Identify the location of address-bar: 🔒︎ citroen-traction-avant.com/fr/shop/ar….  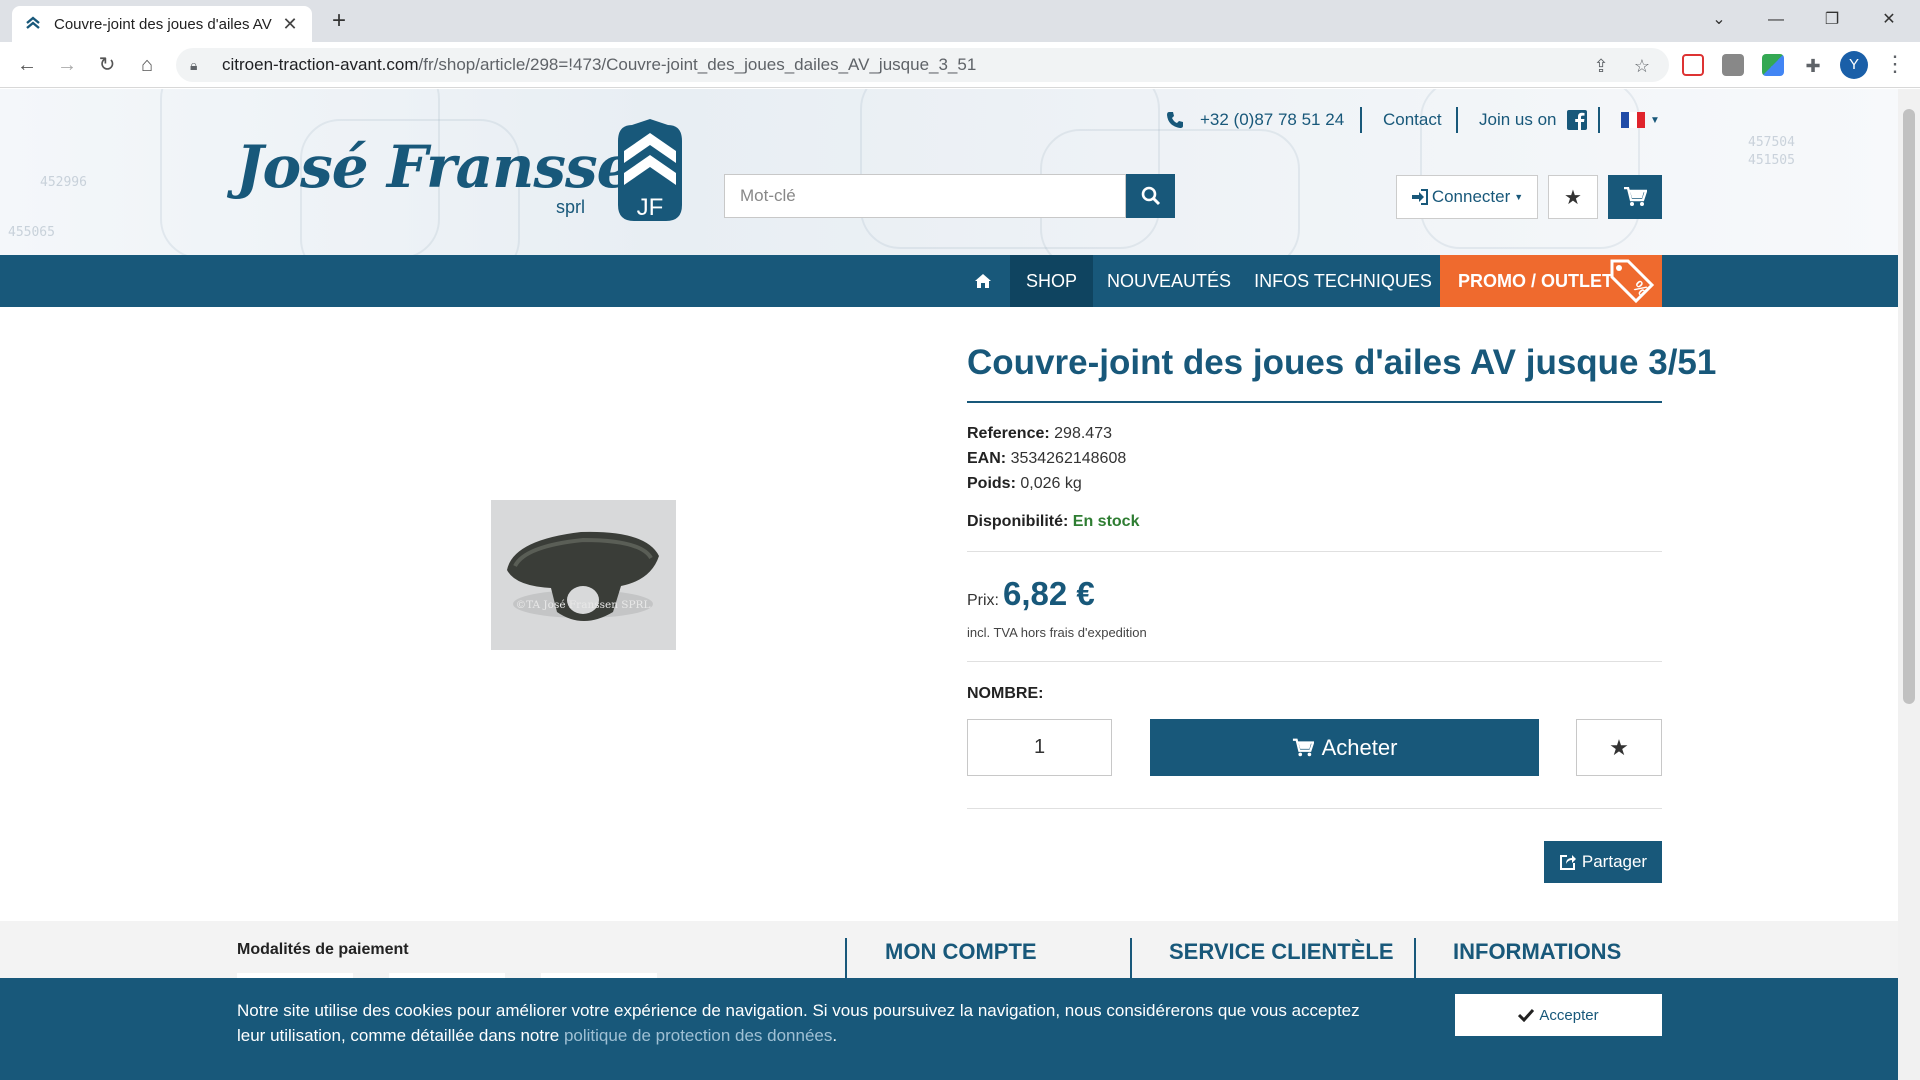
(922, 65).